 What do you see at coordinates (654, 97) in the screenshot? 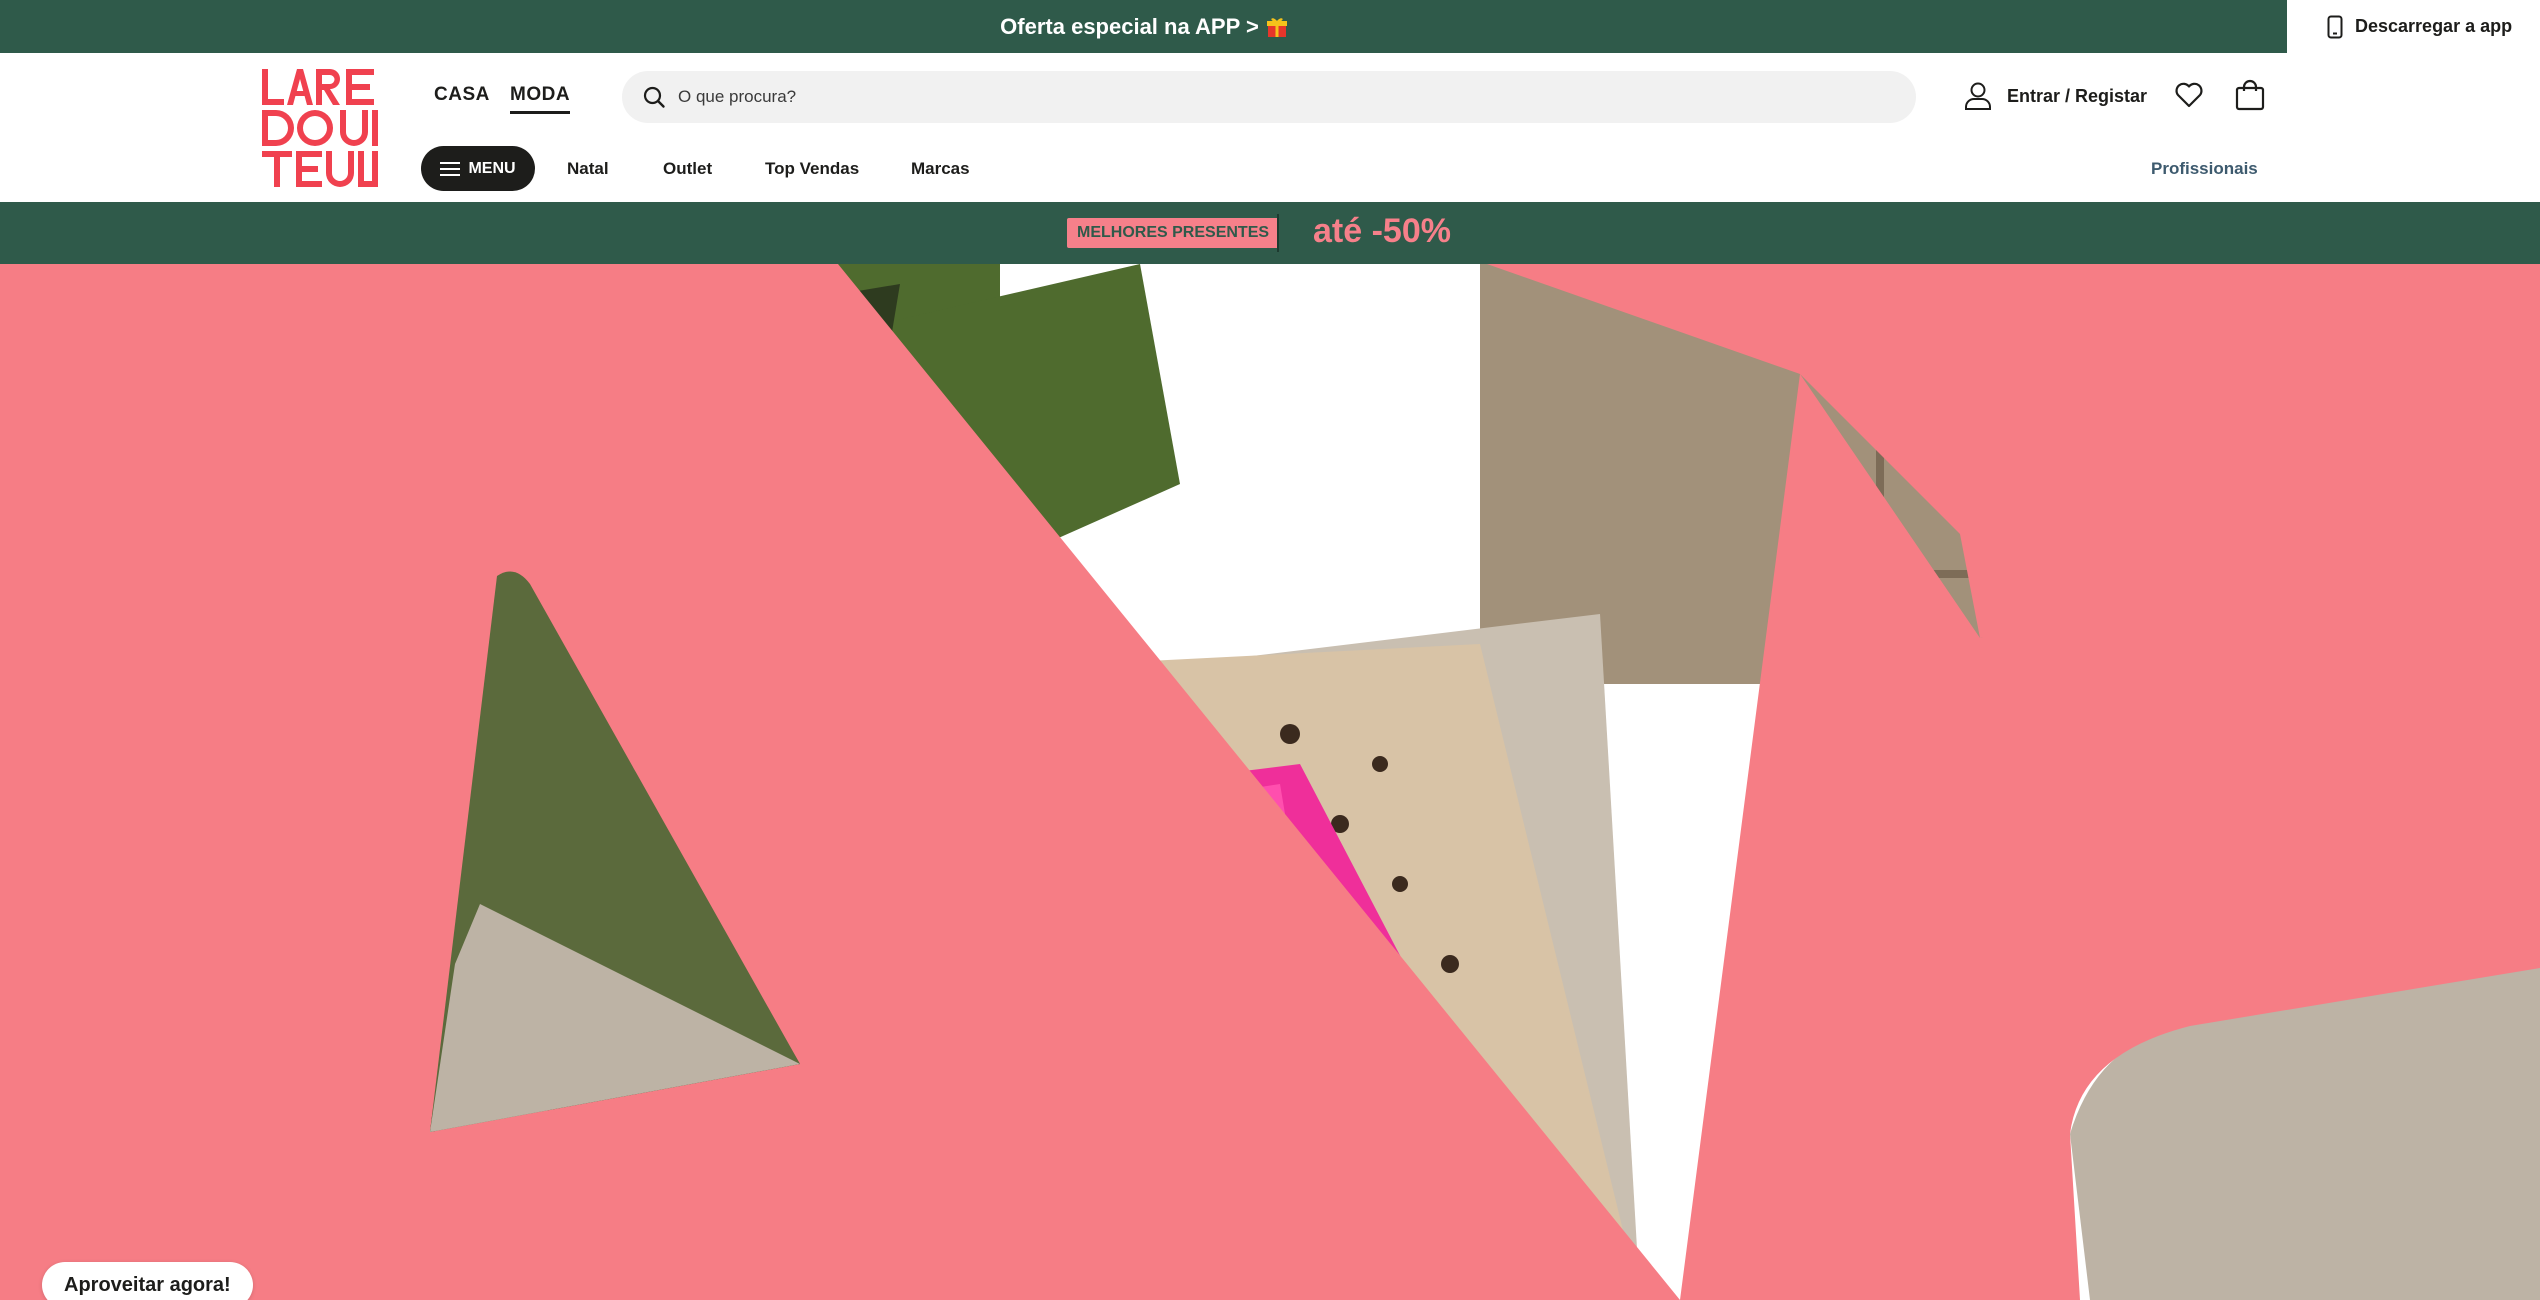
I see `search-icon` at bounding box center [654, 97].